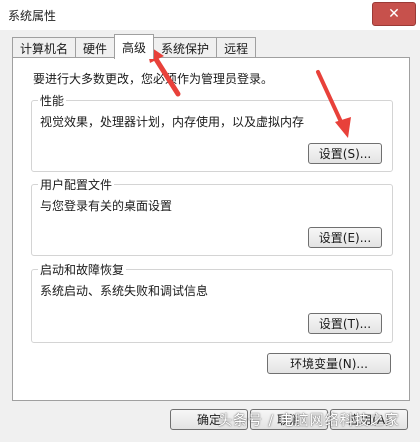  What do you see at coordinates (76, 184) in the screenshot?
I see `user-profiles-group-label: 用户配置文件` at bounding box center [76, 184].